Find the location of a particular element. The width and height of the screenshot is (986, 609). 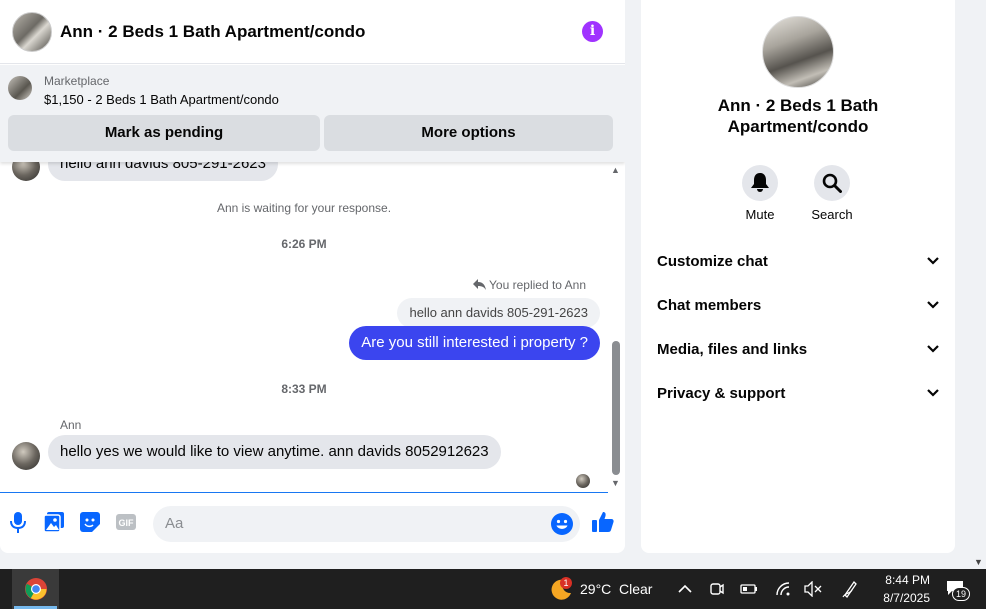

message-input is located at coordinates (355, 523).